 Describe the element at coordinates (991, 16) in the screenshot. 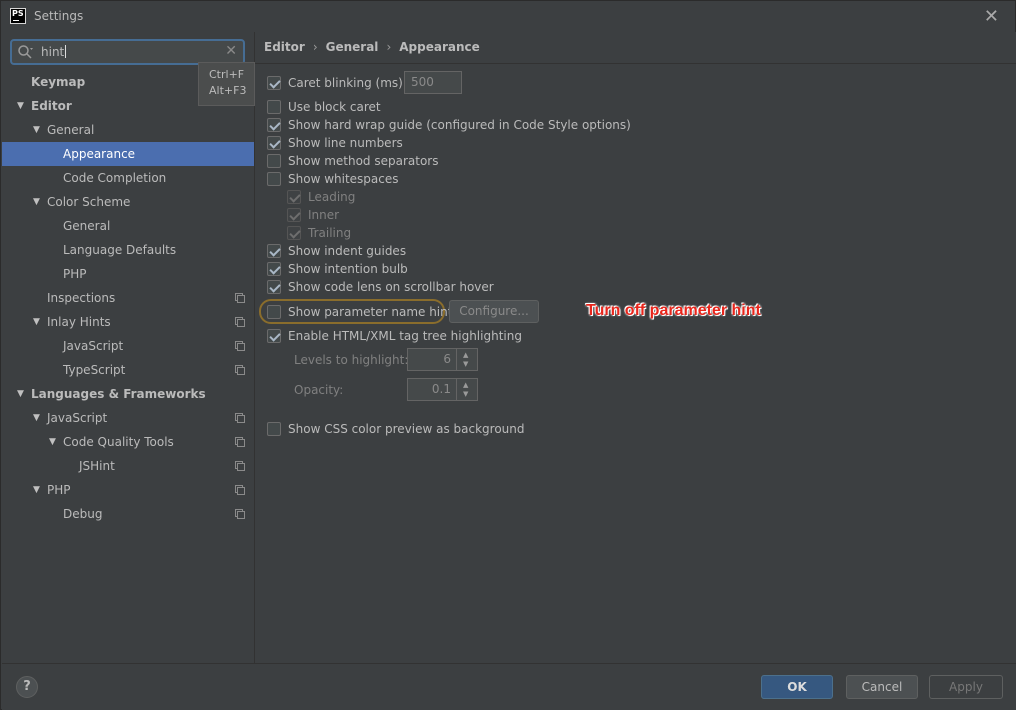

I see `close-icon: ✕` at that location.